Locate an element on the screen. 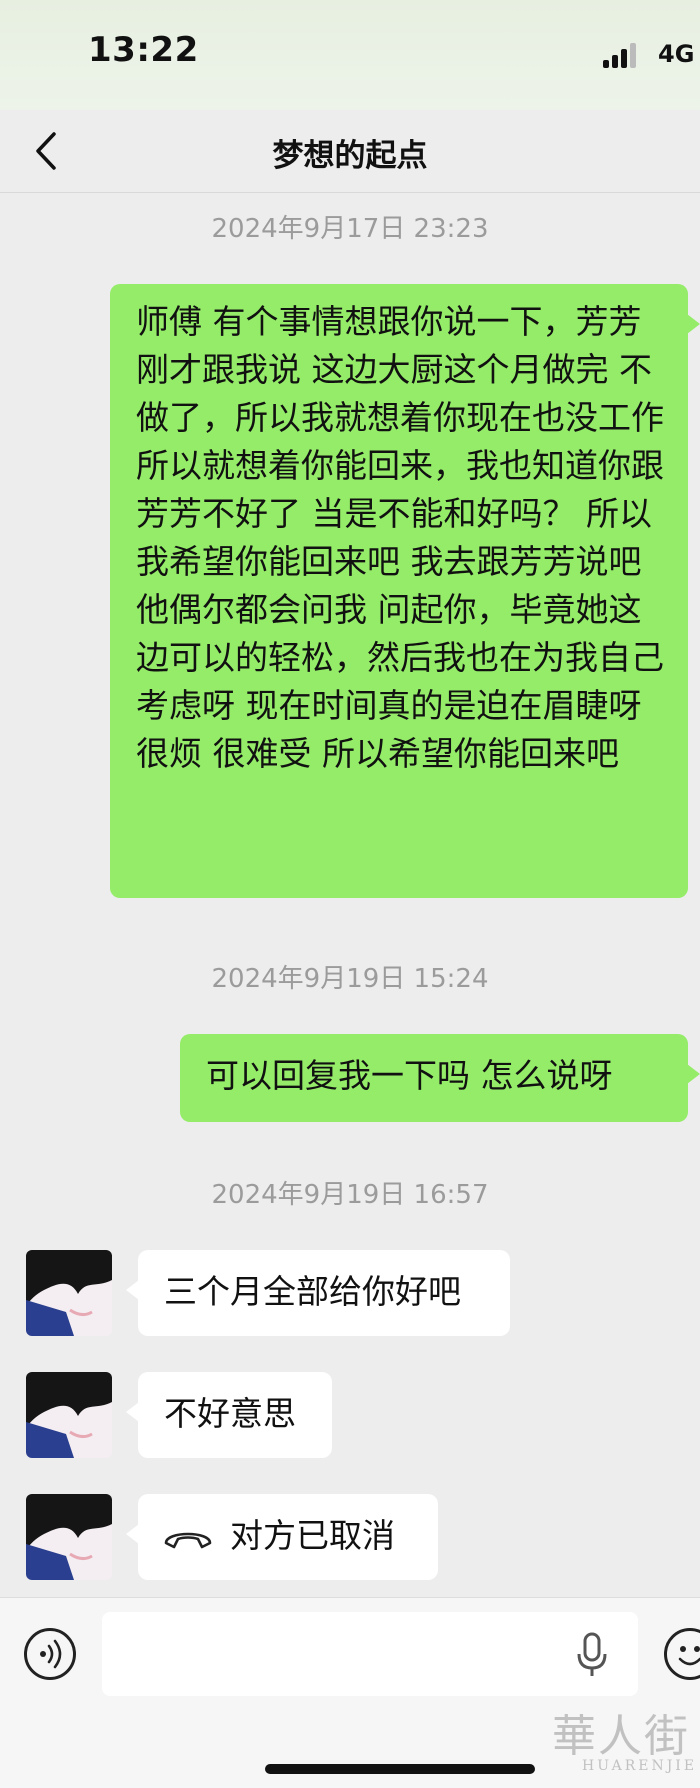 The height and width of the screenshot is (1788, 700). incoming-message: 三个月全部给你好吧 is located at coordinates (318, 1293).